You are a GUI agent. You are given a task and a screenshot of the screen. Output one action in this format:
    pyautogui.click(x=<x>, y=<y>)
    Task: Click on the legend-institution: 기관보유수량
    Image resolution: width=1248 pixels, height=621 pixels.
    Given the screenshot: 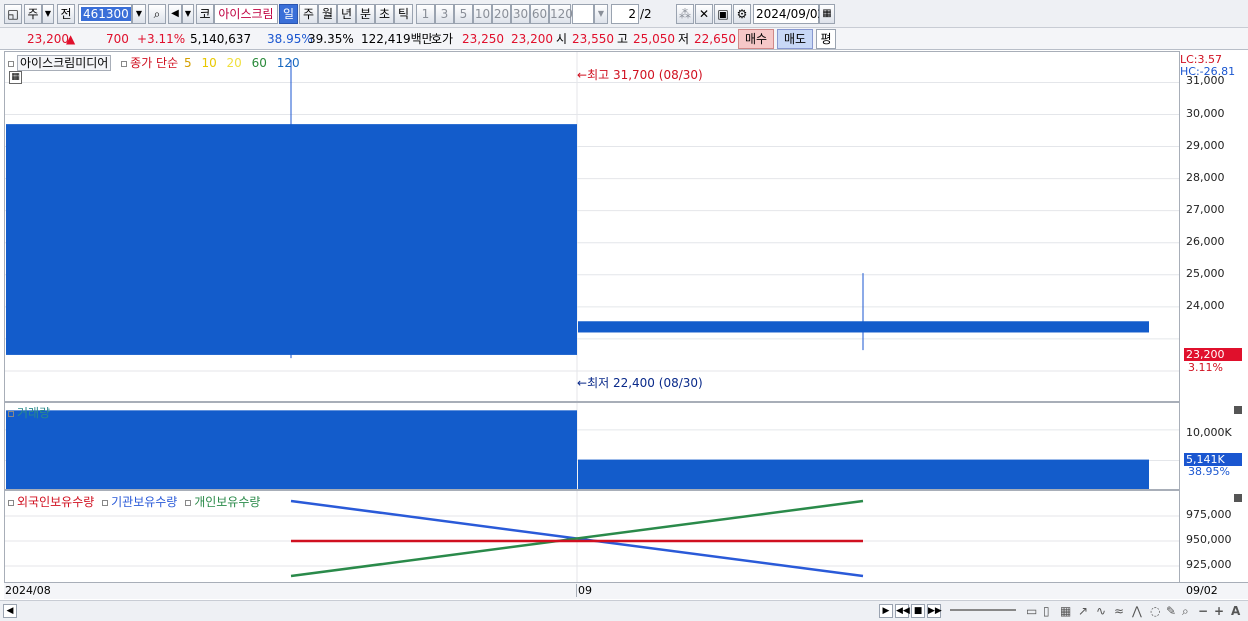 What is the action you would take?
    pyautogui.click(x=144, y=502)
    